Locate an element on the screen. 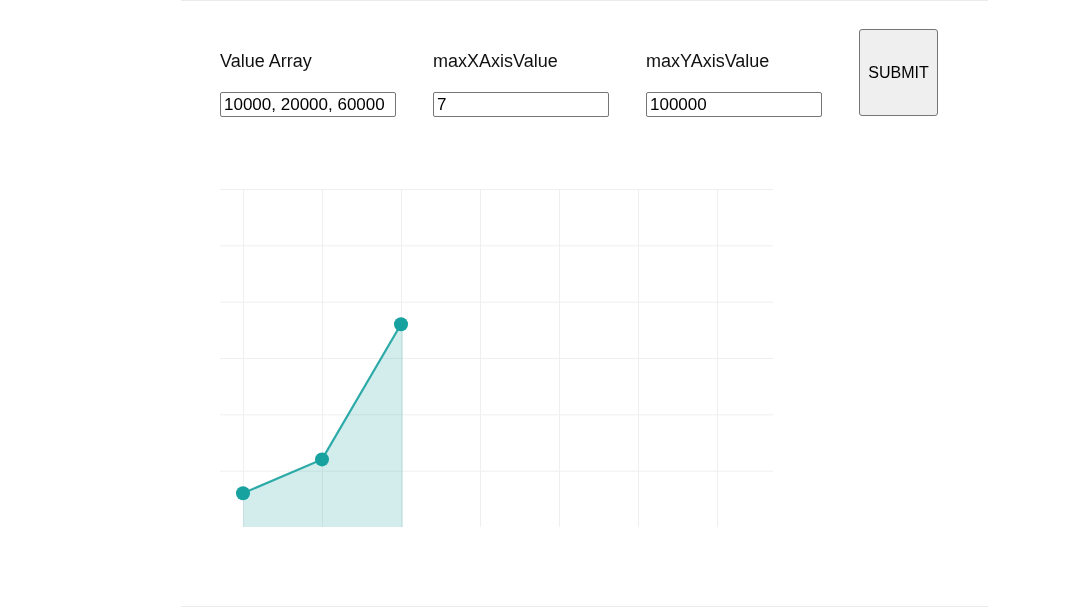  field-label: maxYAxisValue is located at coordinates (708, 61).